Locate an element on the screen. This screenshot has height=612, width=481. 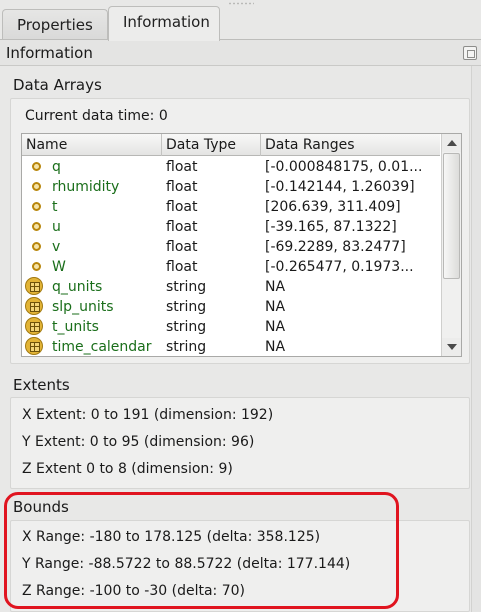
tab-information: Information is located at coordinates (164, 23).